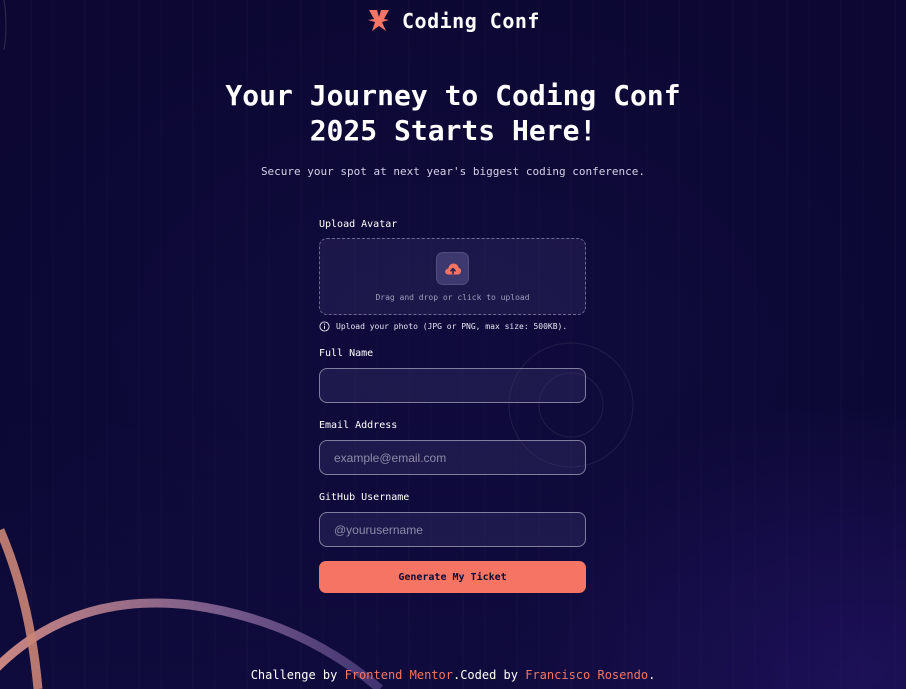 This screenshot has height=689, width=906. I want to click on avatar-label: Upload Avatar, so click(358, 224).